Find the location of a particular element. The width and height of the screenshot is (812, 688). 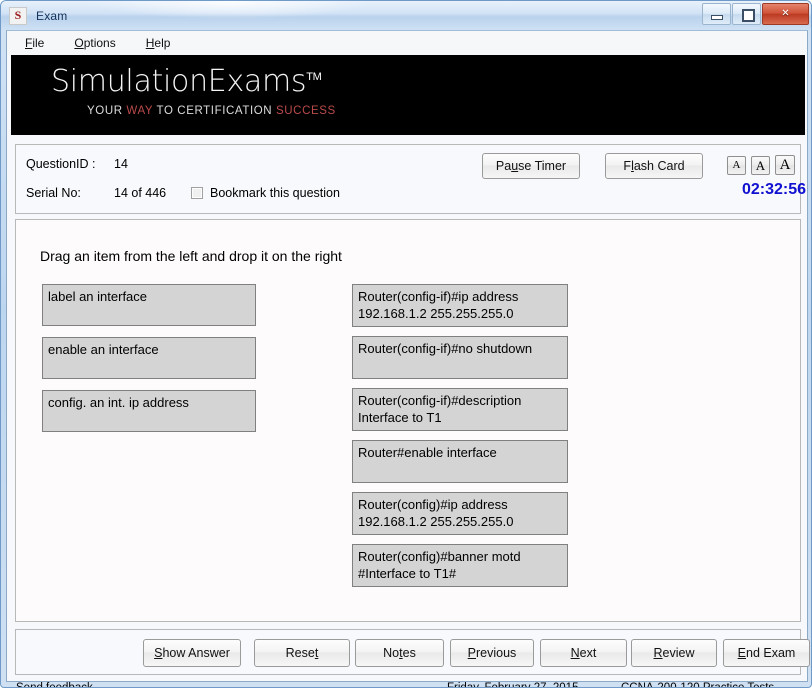

menu-item-file: File is located at coordinates (34, 43).